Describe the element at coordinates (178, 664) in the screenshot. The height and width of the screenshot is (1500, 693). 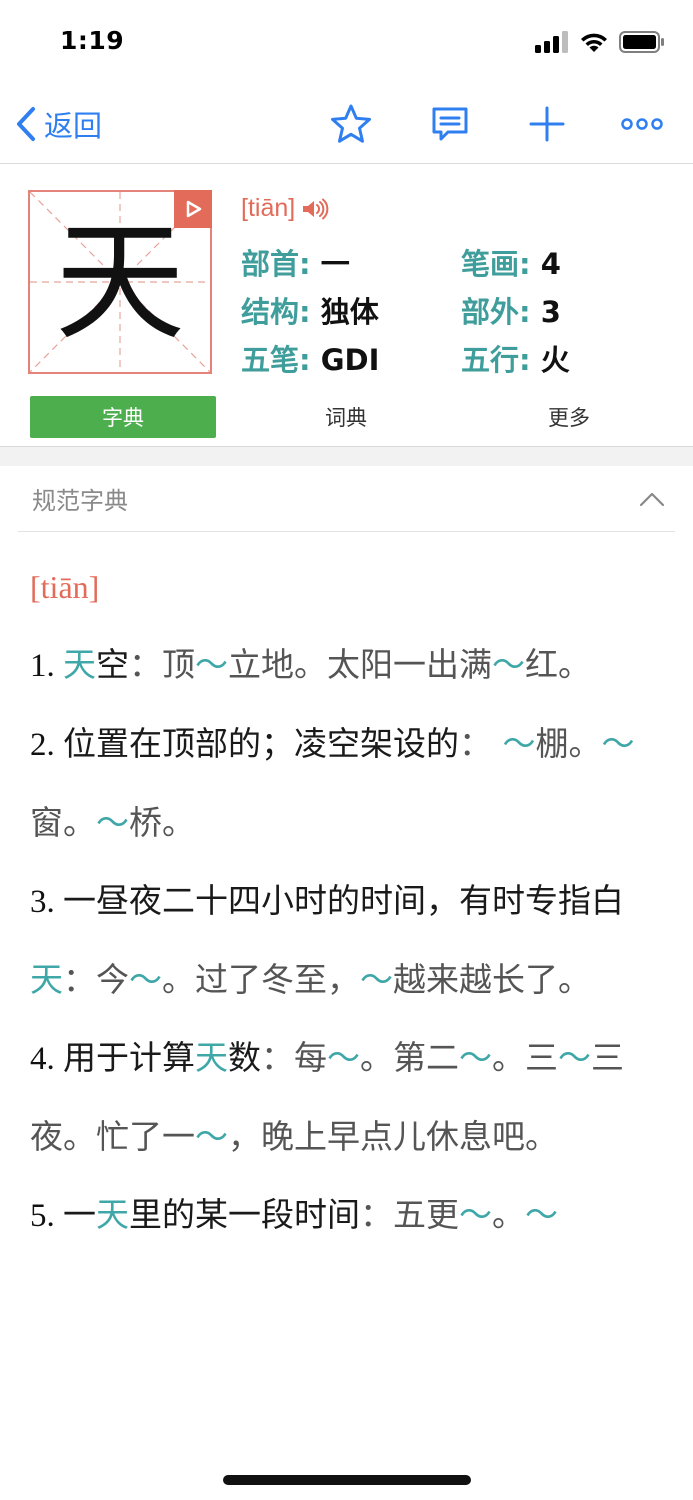
I see `definition-text: 顶` at that location.